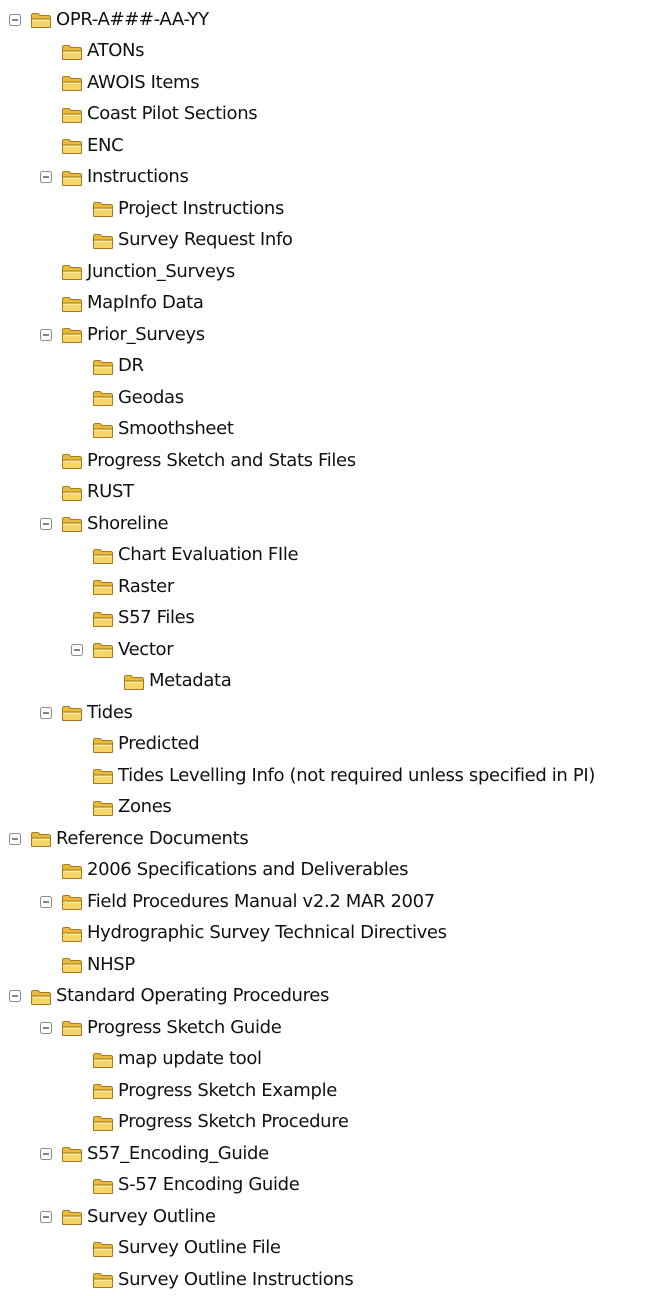 The height and width of the screenshot is (1296, 663). I want to click on tree-node-label: Smoothsheet, so click(176, 429).